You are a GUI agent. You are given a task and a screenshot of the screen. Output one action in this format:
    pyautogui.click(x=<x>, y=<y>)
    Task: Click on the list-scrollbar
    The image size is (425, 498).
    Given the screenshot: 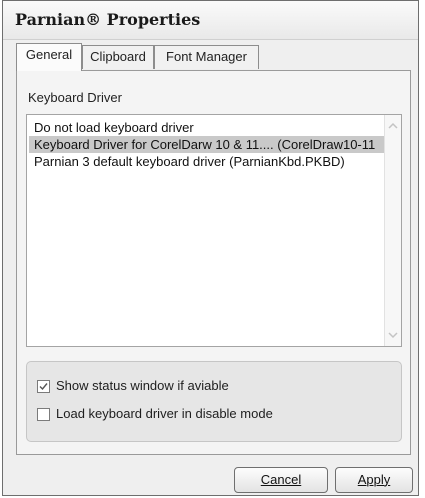 What is the action you would take?
    pyautogui.click(x=392, y=230)
    